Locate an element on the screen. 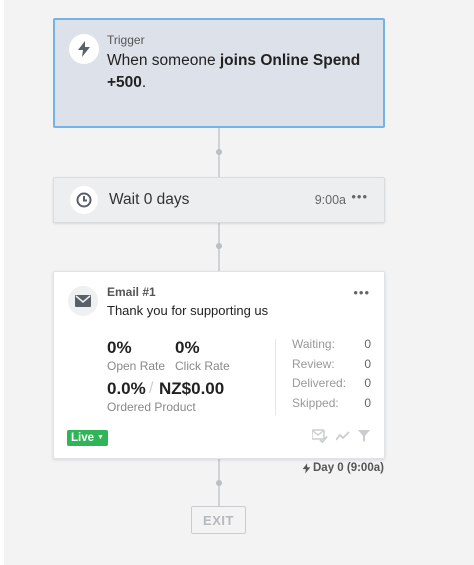  day-label: Day 0 (9:00a) is located at coordinates (343, 468).